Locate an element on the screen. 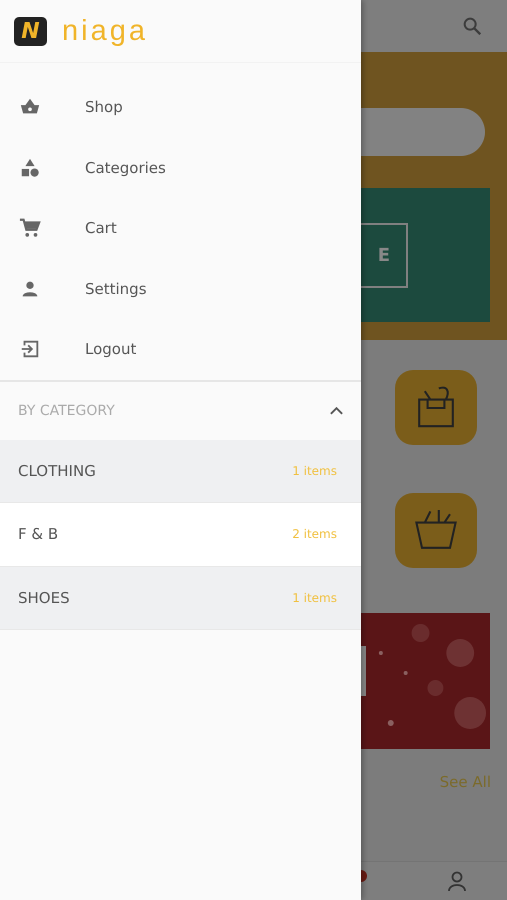 The height and width of the screenshot is (900, 507). search-icon is located at coordinates (472, 26).